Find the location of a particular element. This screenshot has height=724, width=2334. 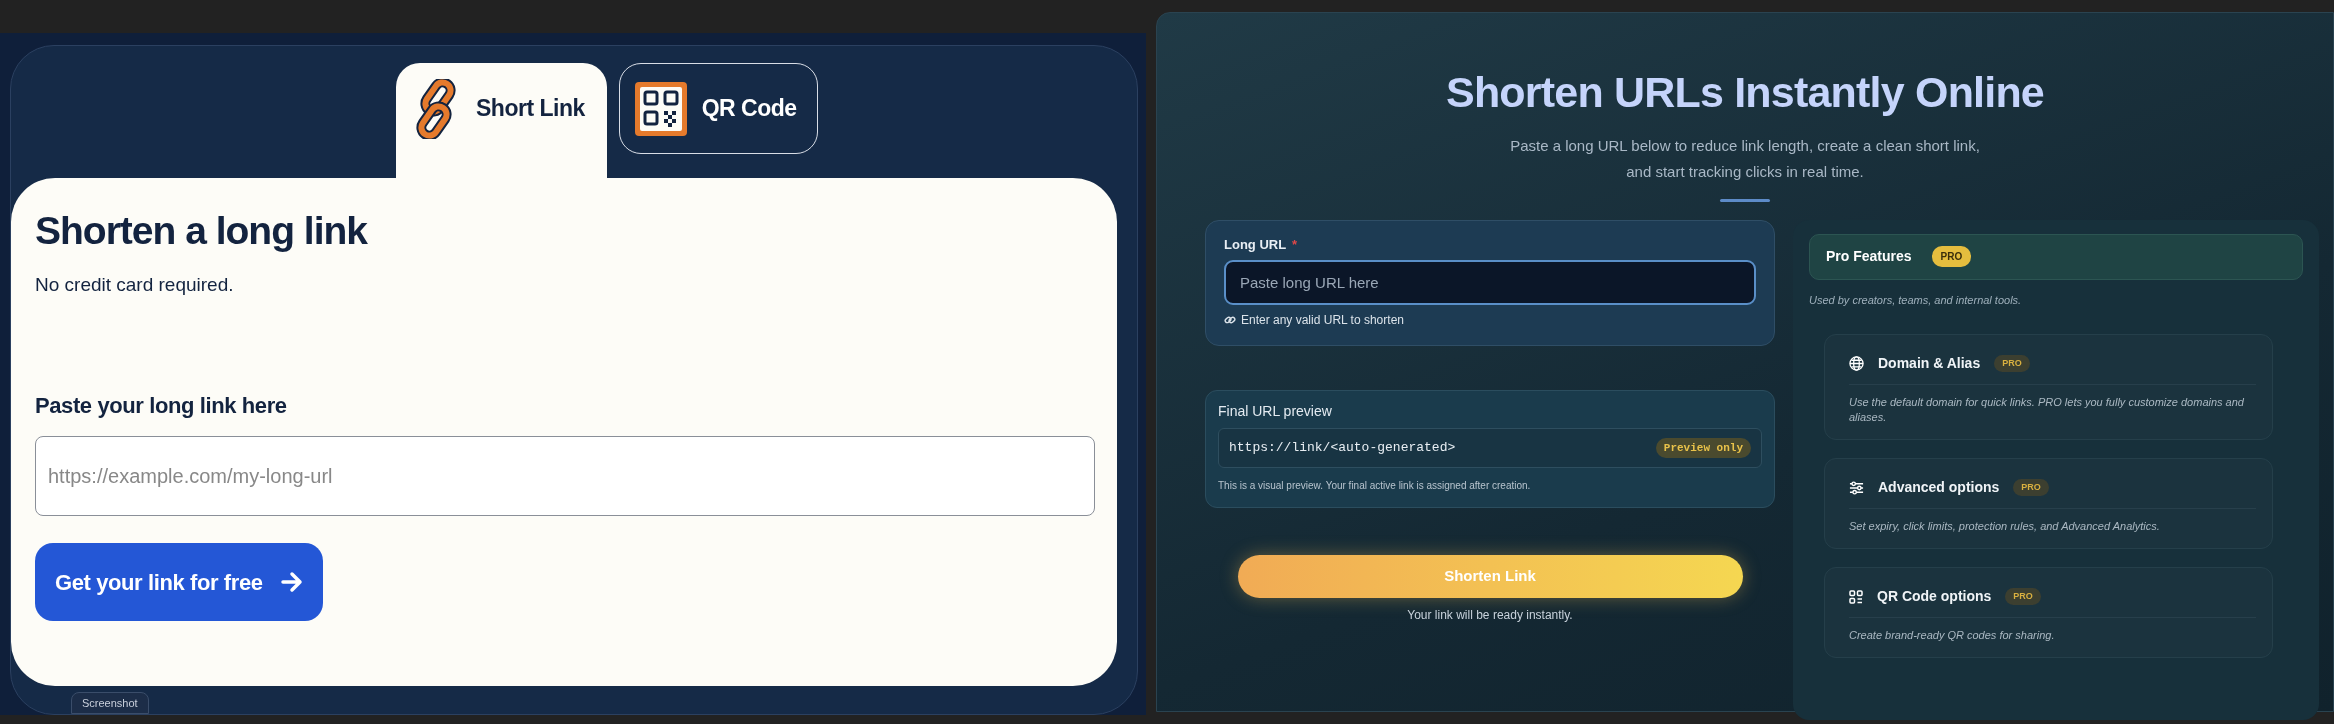

arrow-right-icon is located at coordinates (291, 582).